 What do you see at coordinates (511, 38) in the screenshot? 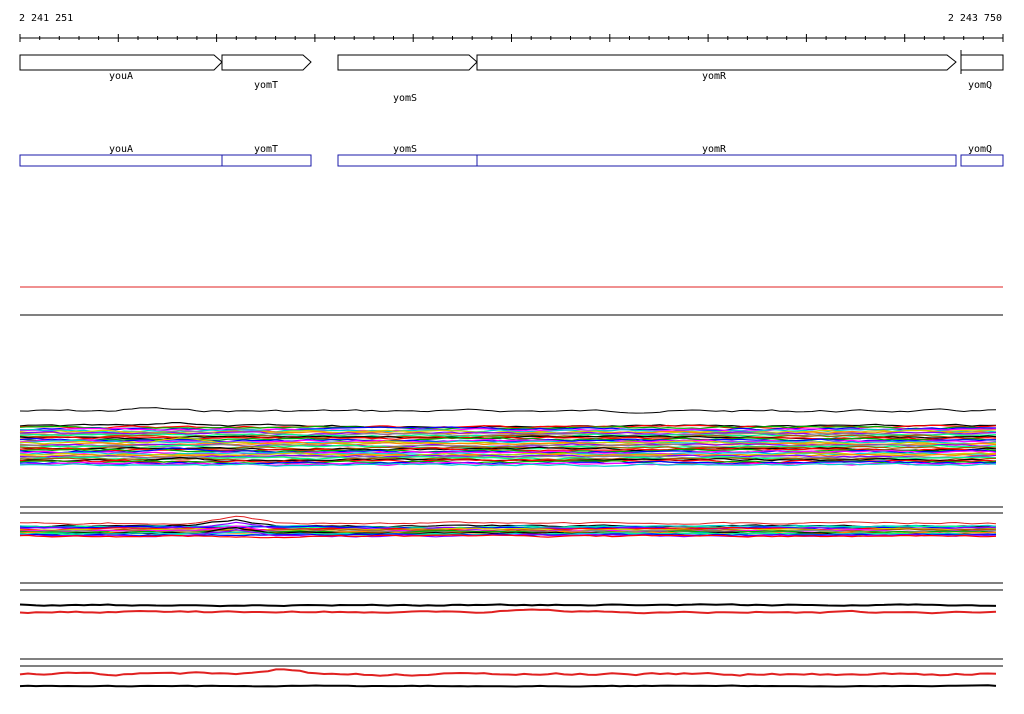
I see `position-ruler` at bounding box center [511, 38].